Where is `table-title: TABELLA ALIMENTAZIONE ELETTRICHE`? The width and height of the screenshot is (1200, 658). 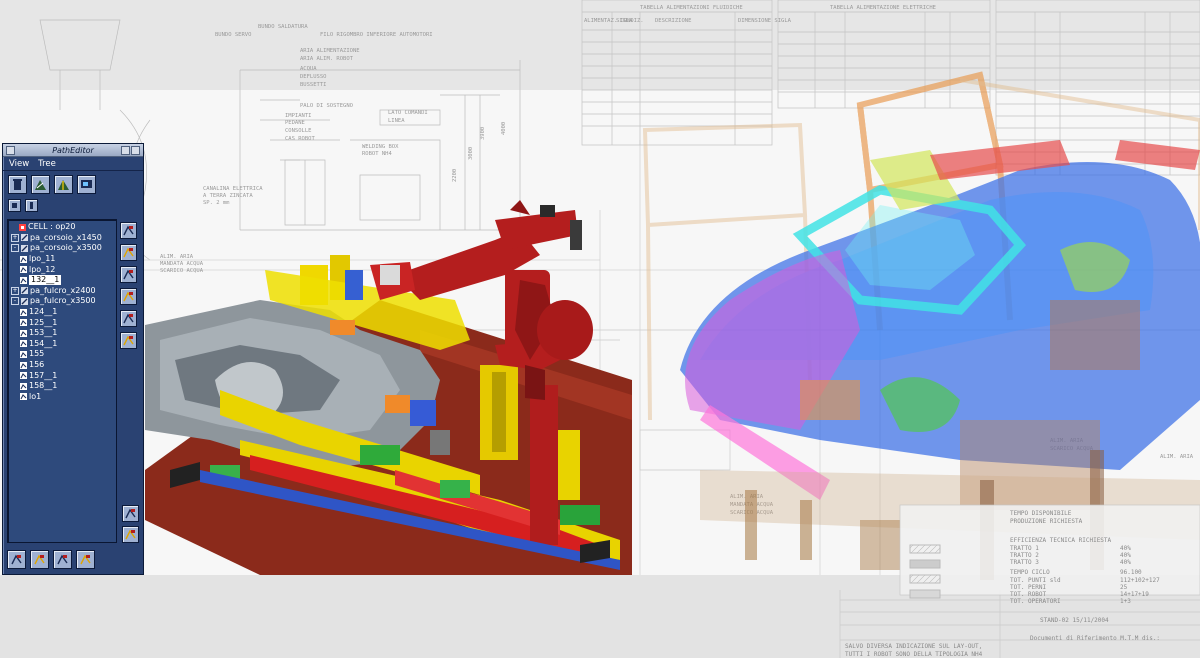 table-title: TABELLA ALIMENTAZIONE ELETTRICHE is located at coordinates (883, 8).